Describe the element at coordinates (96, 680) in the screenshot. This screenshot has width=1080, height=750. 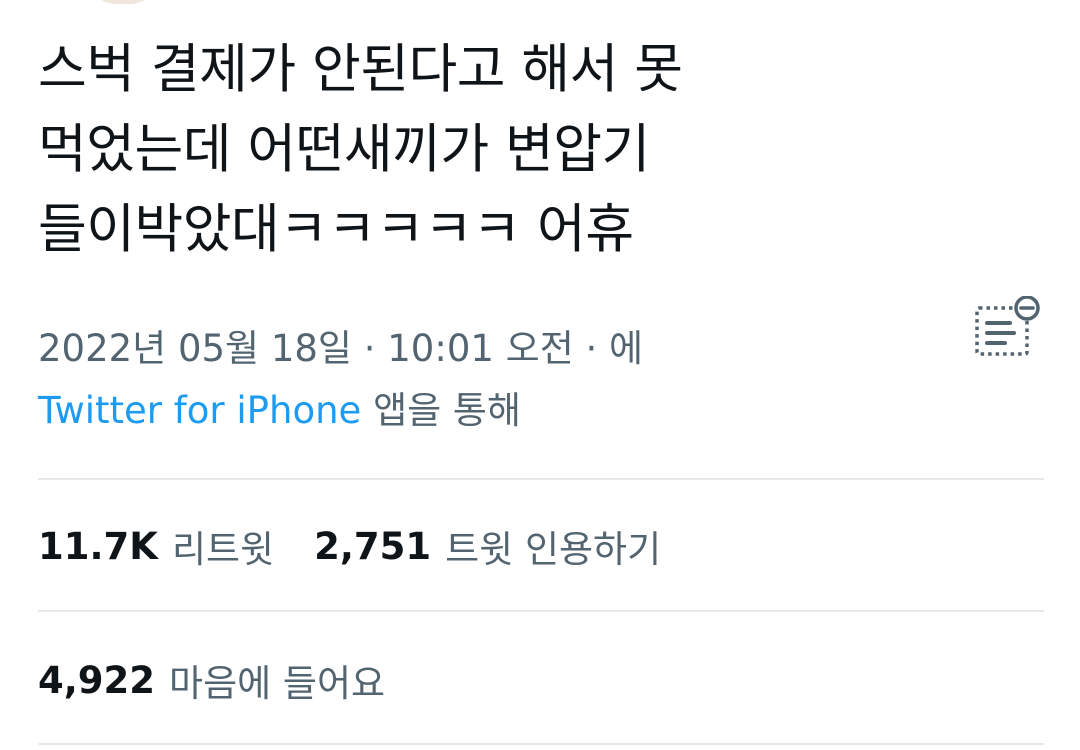
I see `likes-count: 4,922` at that location.